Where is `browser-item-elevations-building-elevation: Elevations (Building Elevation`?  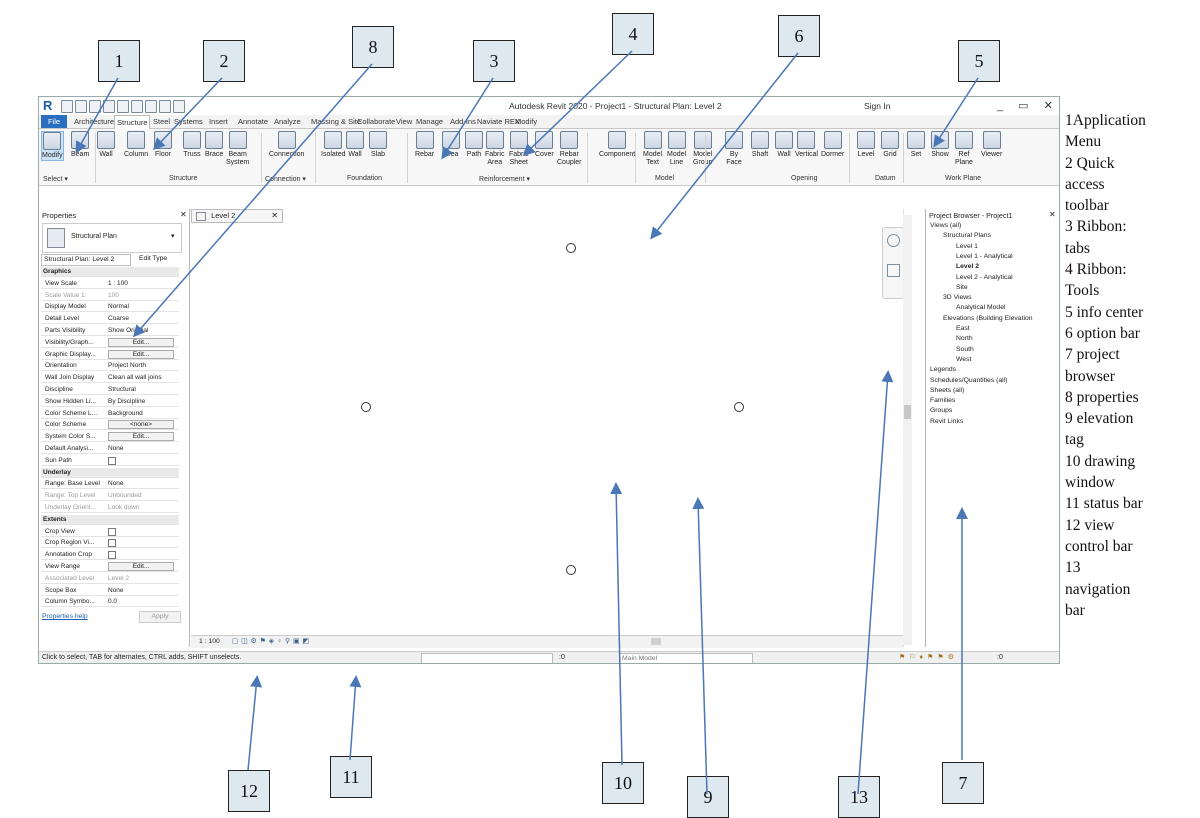 browser-item-elevations-building-elevation: Elevations (Building Elevation is located at coordinates (988, 318).